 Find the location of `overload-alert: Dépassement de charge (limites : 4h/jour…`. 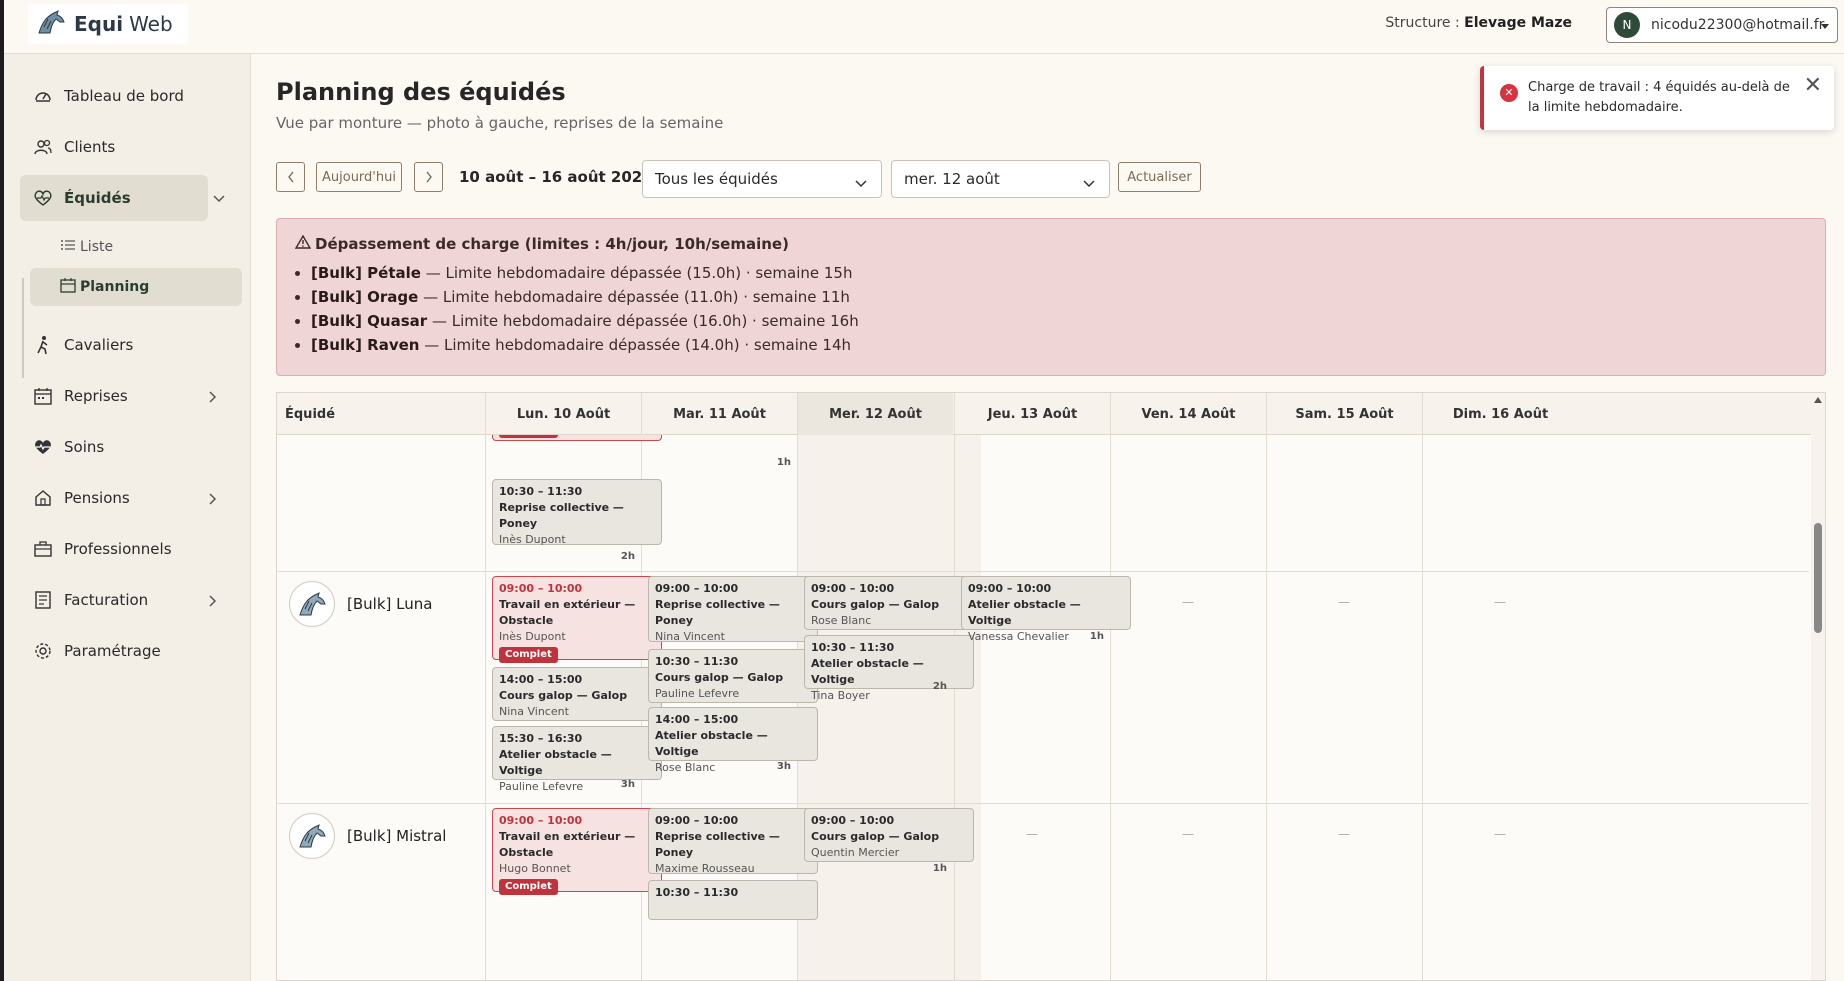

overload-alert: Dépassement de charge (limites : 4h/jour… is located at coordinates (1051, 297).